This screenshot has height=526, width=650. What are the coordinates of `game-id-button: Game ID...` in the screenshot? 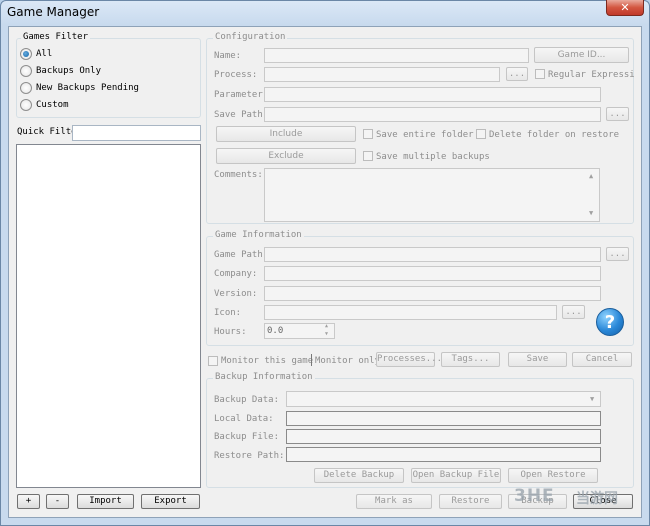 It's located at (581, 55).